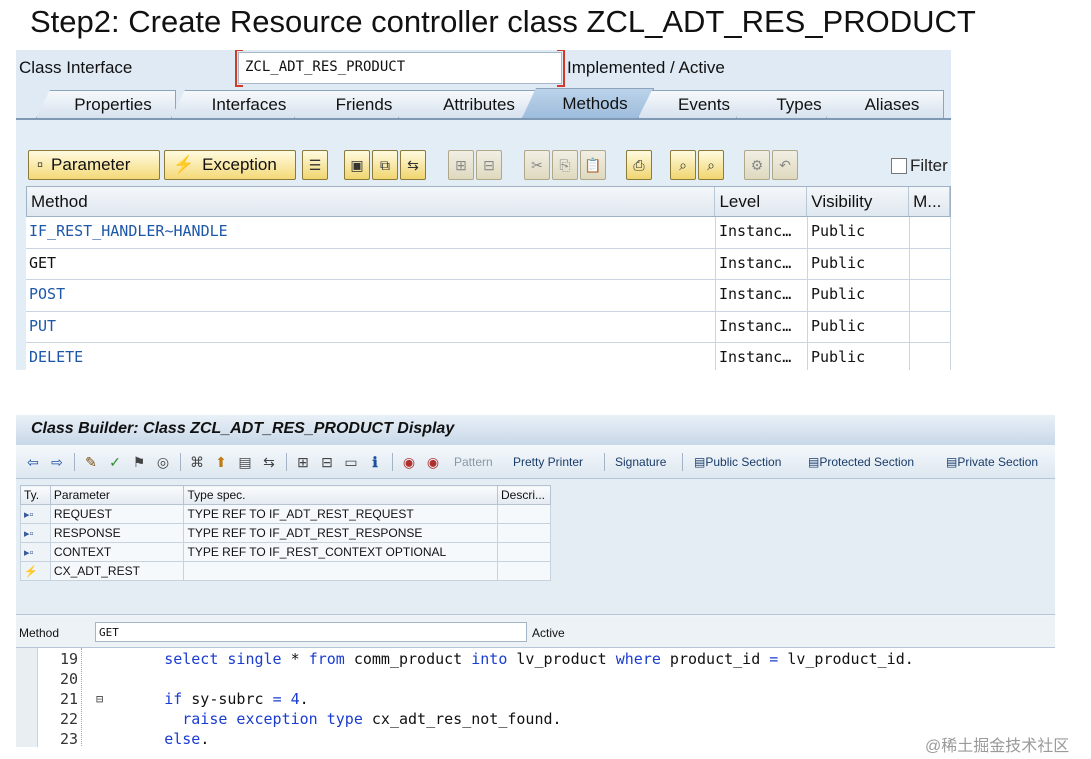 This screenshot has height=759, width=1091. Describe the element at coordinates (371, 356) in the screenshot. I see `method-name: DELETE` at that location.